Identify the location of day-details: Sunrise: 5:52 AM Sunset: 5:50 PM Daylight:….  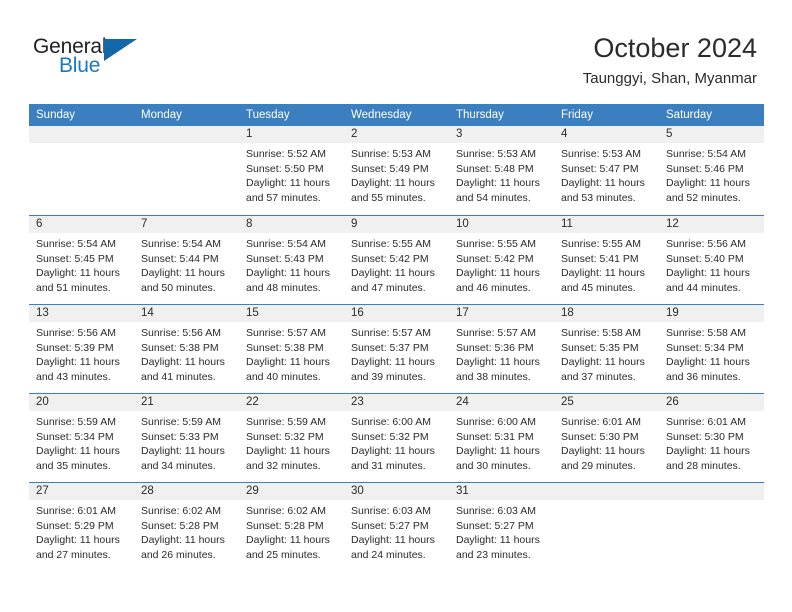
(291, 174).